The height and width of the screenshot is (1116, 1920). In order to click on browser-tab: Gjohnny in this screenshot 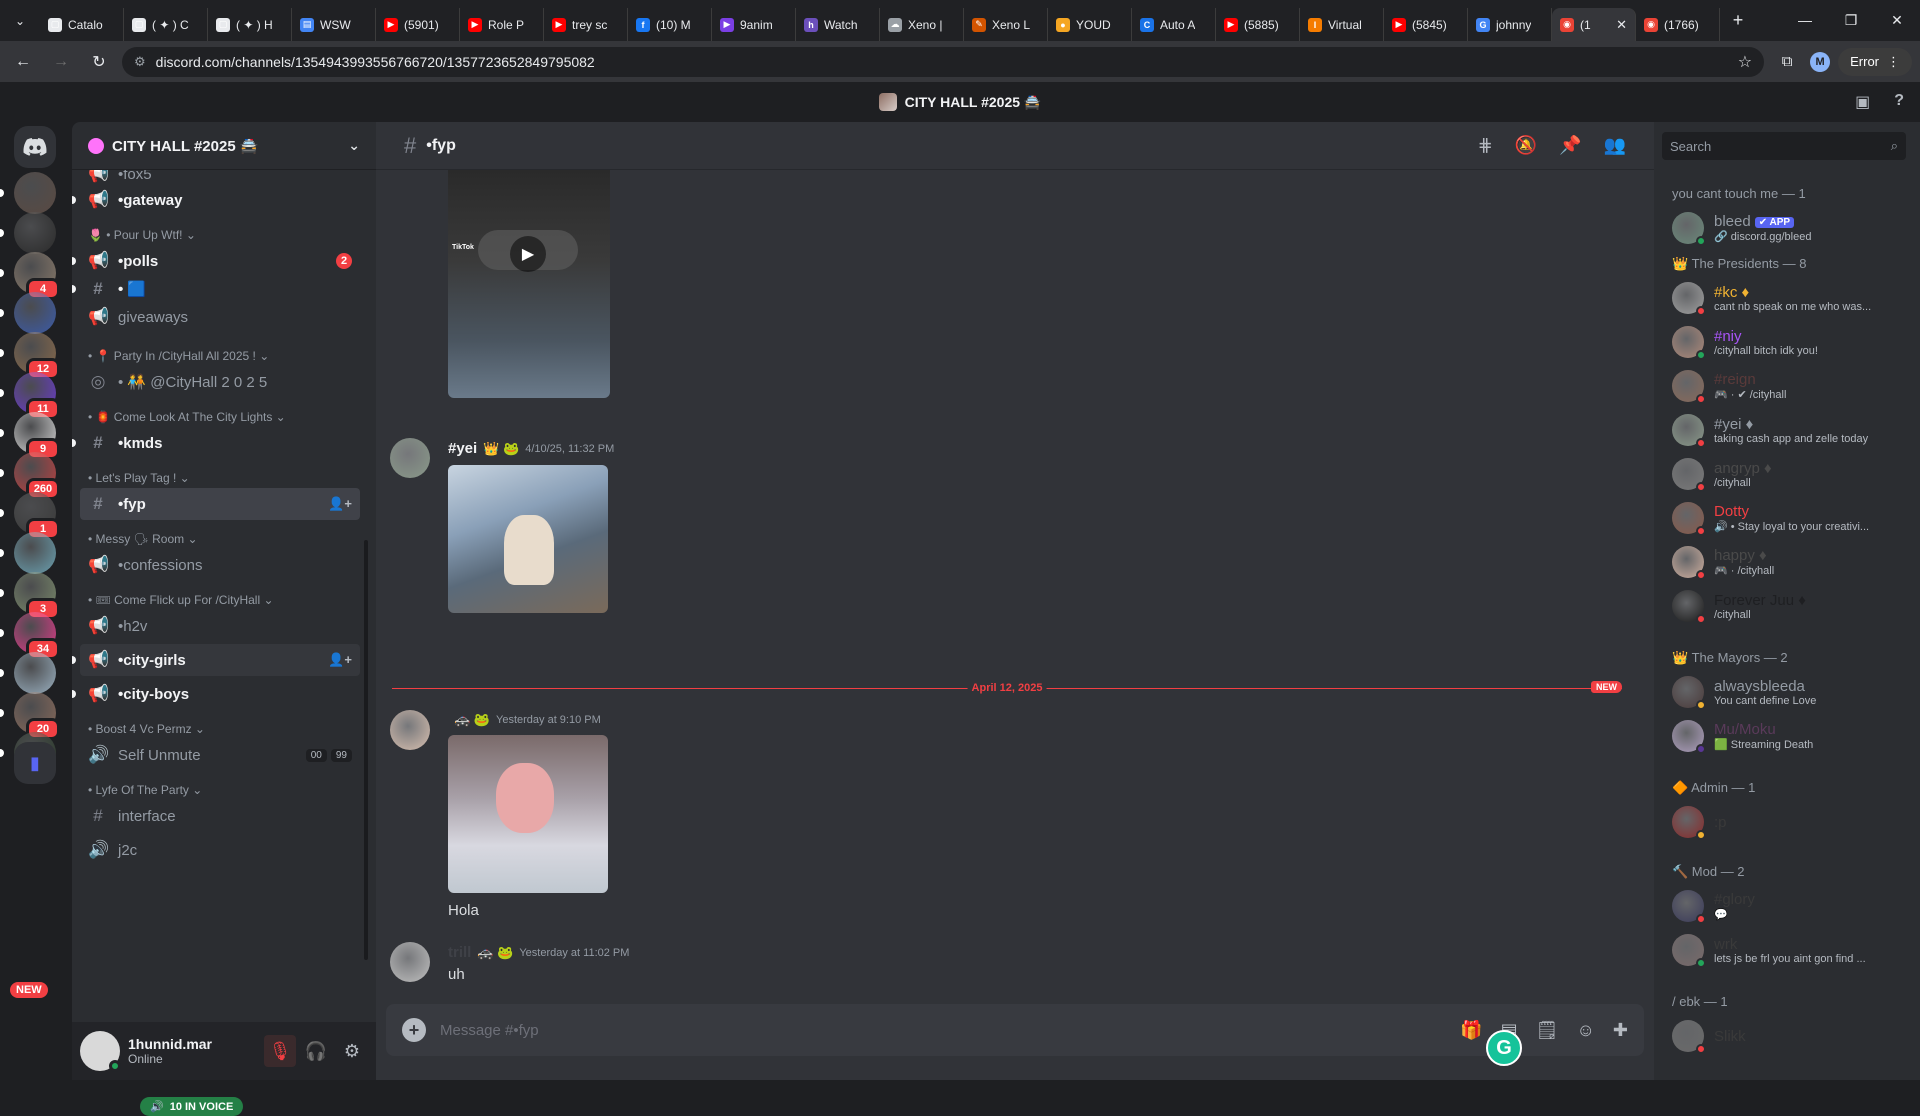, I will do `click(1510, 24)`.